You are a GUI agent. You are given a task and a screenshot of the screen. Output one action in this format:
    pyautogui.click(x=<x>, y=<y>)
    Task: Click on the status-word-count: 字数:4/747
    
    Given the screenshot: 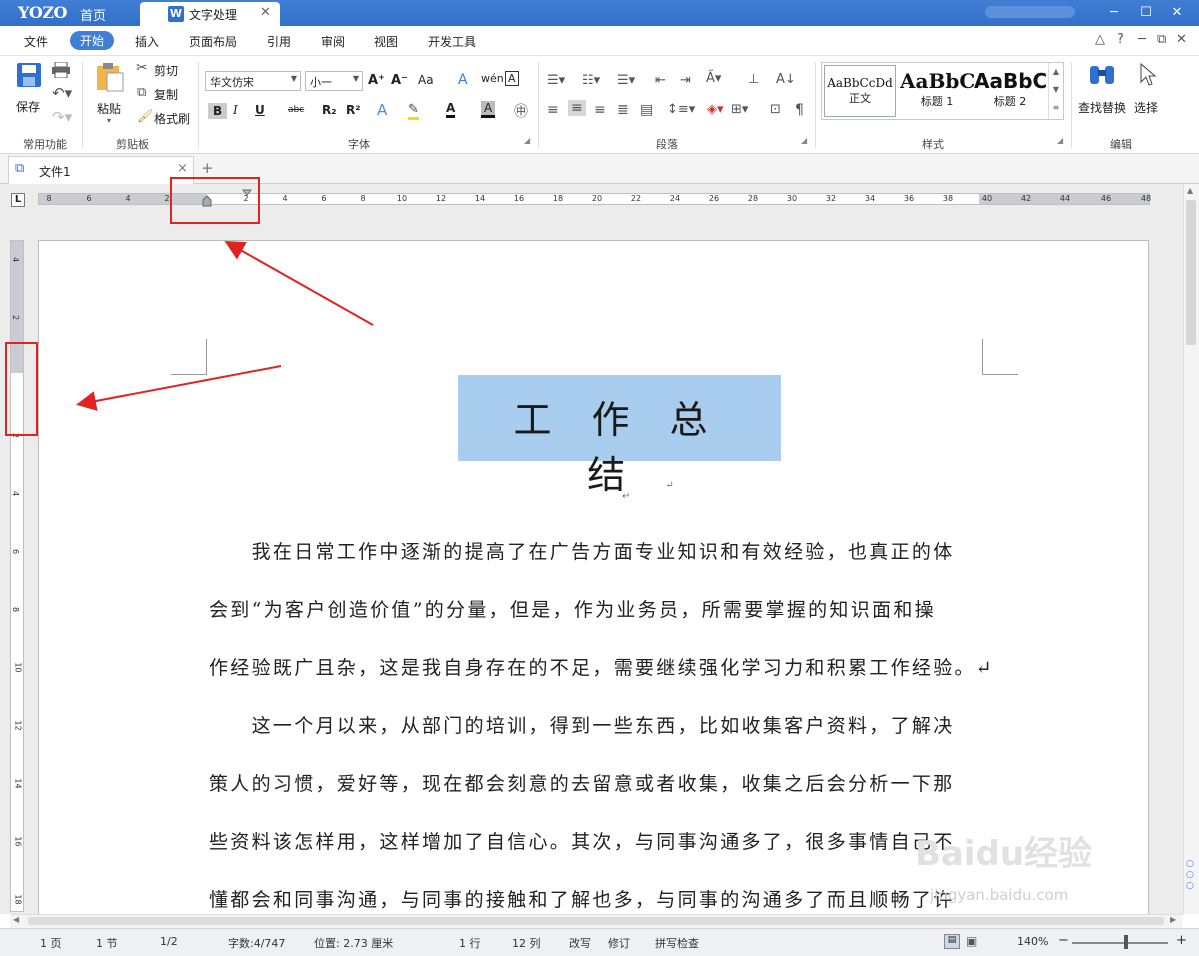 What is the action you would take?
    pyautogui.click(x=256, y=943)
    